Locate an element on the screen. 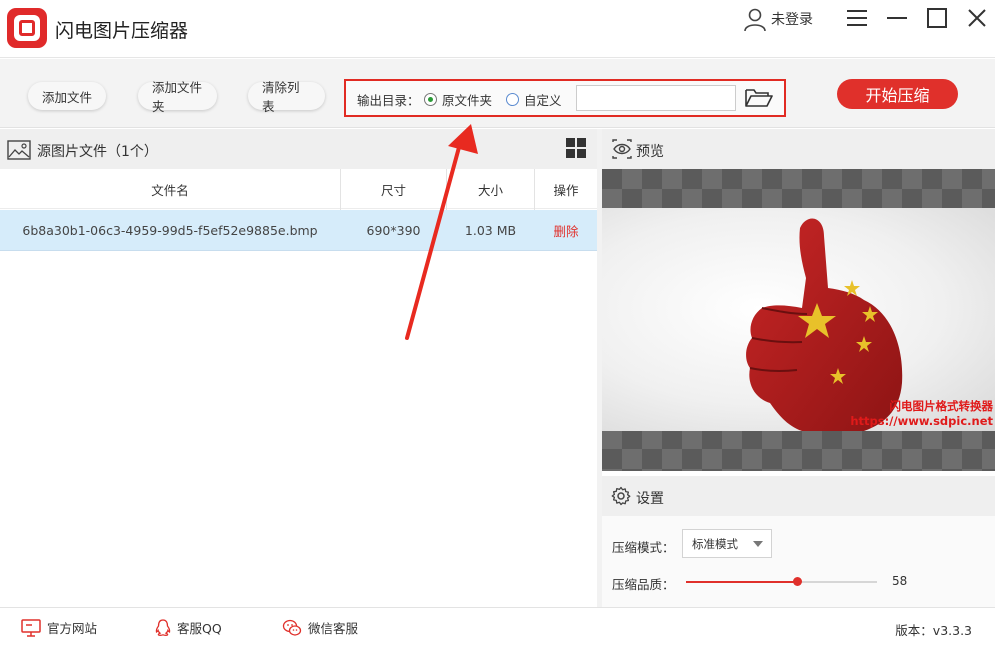  qq-label: 客服QQ is located at coordinates (199, 628).